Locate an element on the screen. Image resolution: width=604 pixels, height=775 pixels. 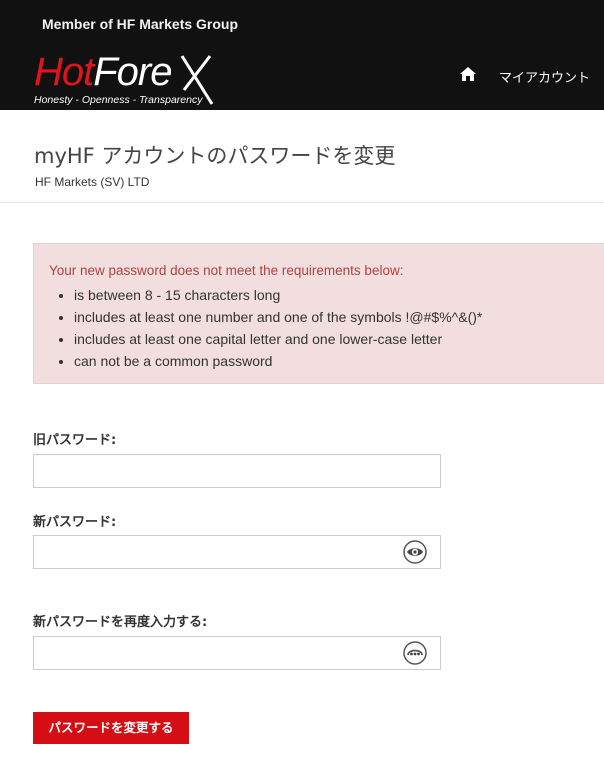
page-title: myHF アカウントのパスワードを変更 is located at coordinates (215, 156).